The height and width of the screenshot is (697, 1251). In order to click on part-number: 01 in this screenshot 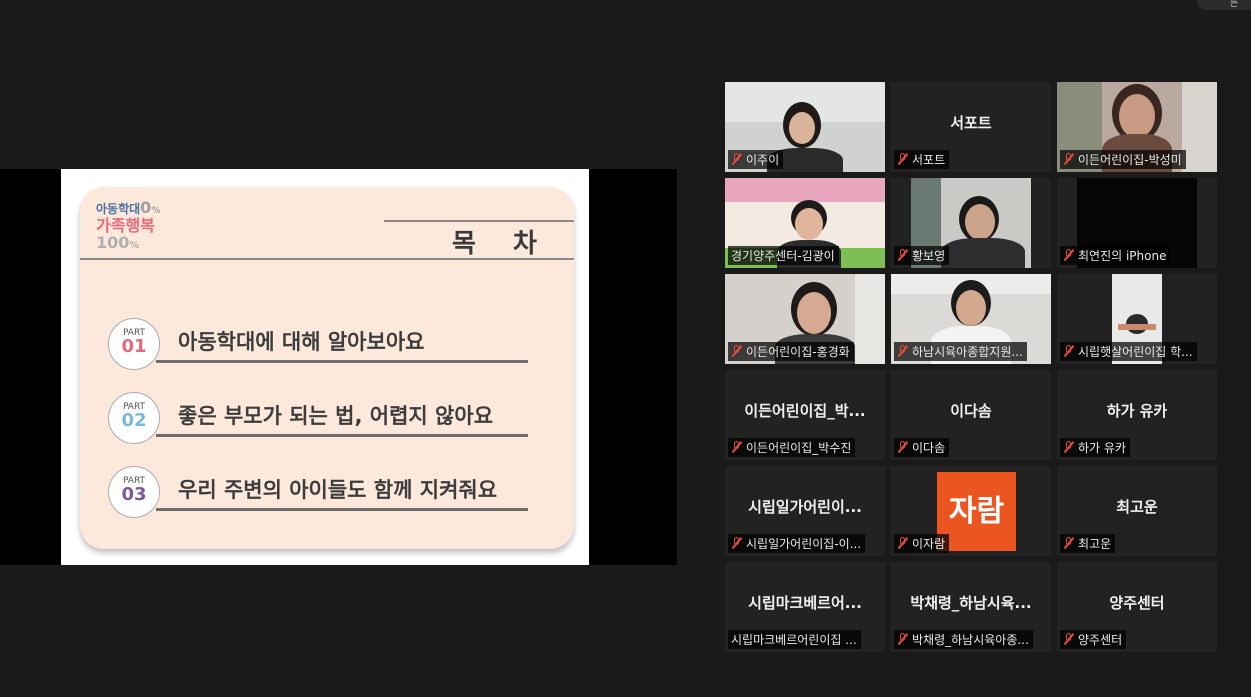, I will do `click(134, 346)`.